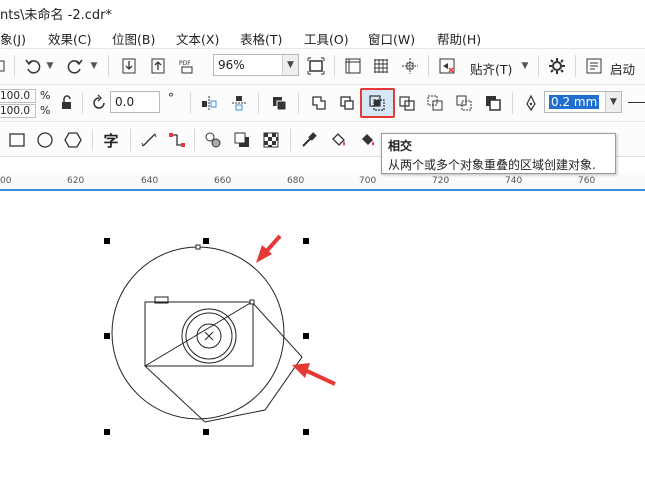  What do you see at coordinates (13, 38) in the screenshot?
I see `menu-object: 象(J)` at bounding box center [13, 38].